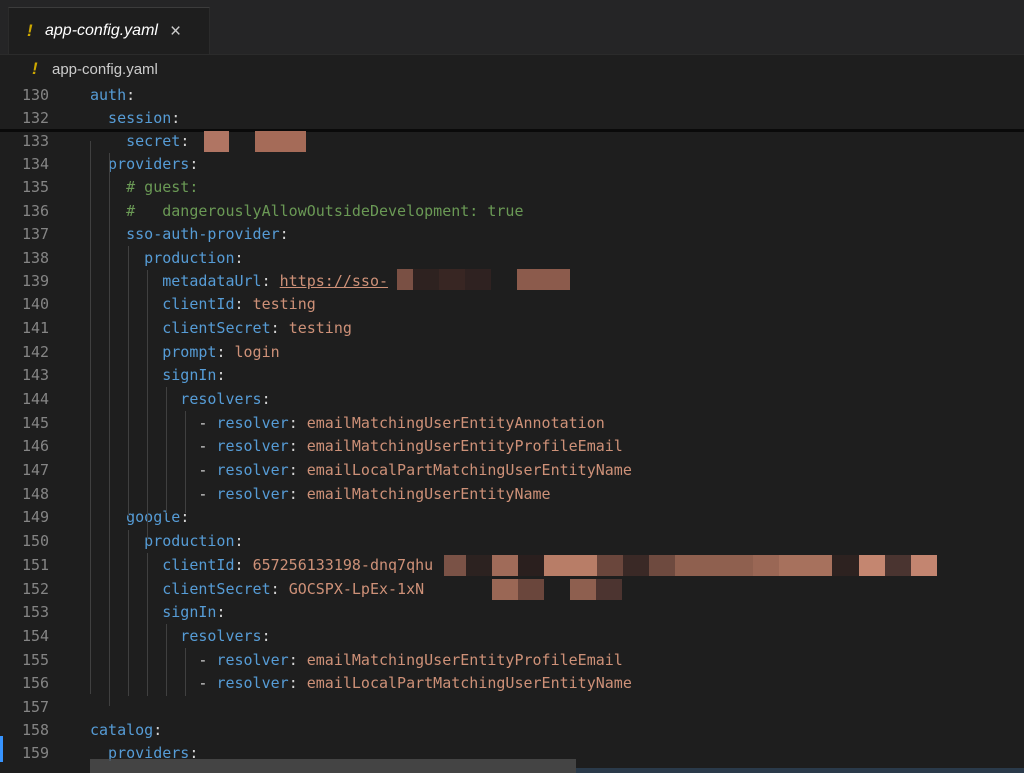  What do you see at coordinates (512, 730) in the screenshot?
I see `code-line: 158 catalog:` at bounding box center [512, 730].